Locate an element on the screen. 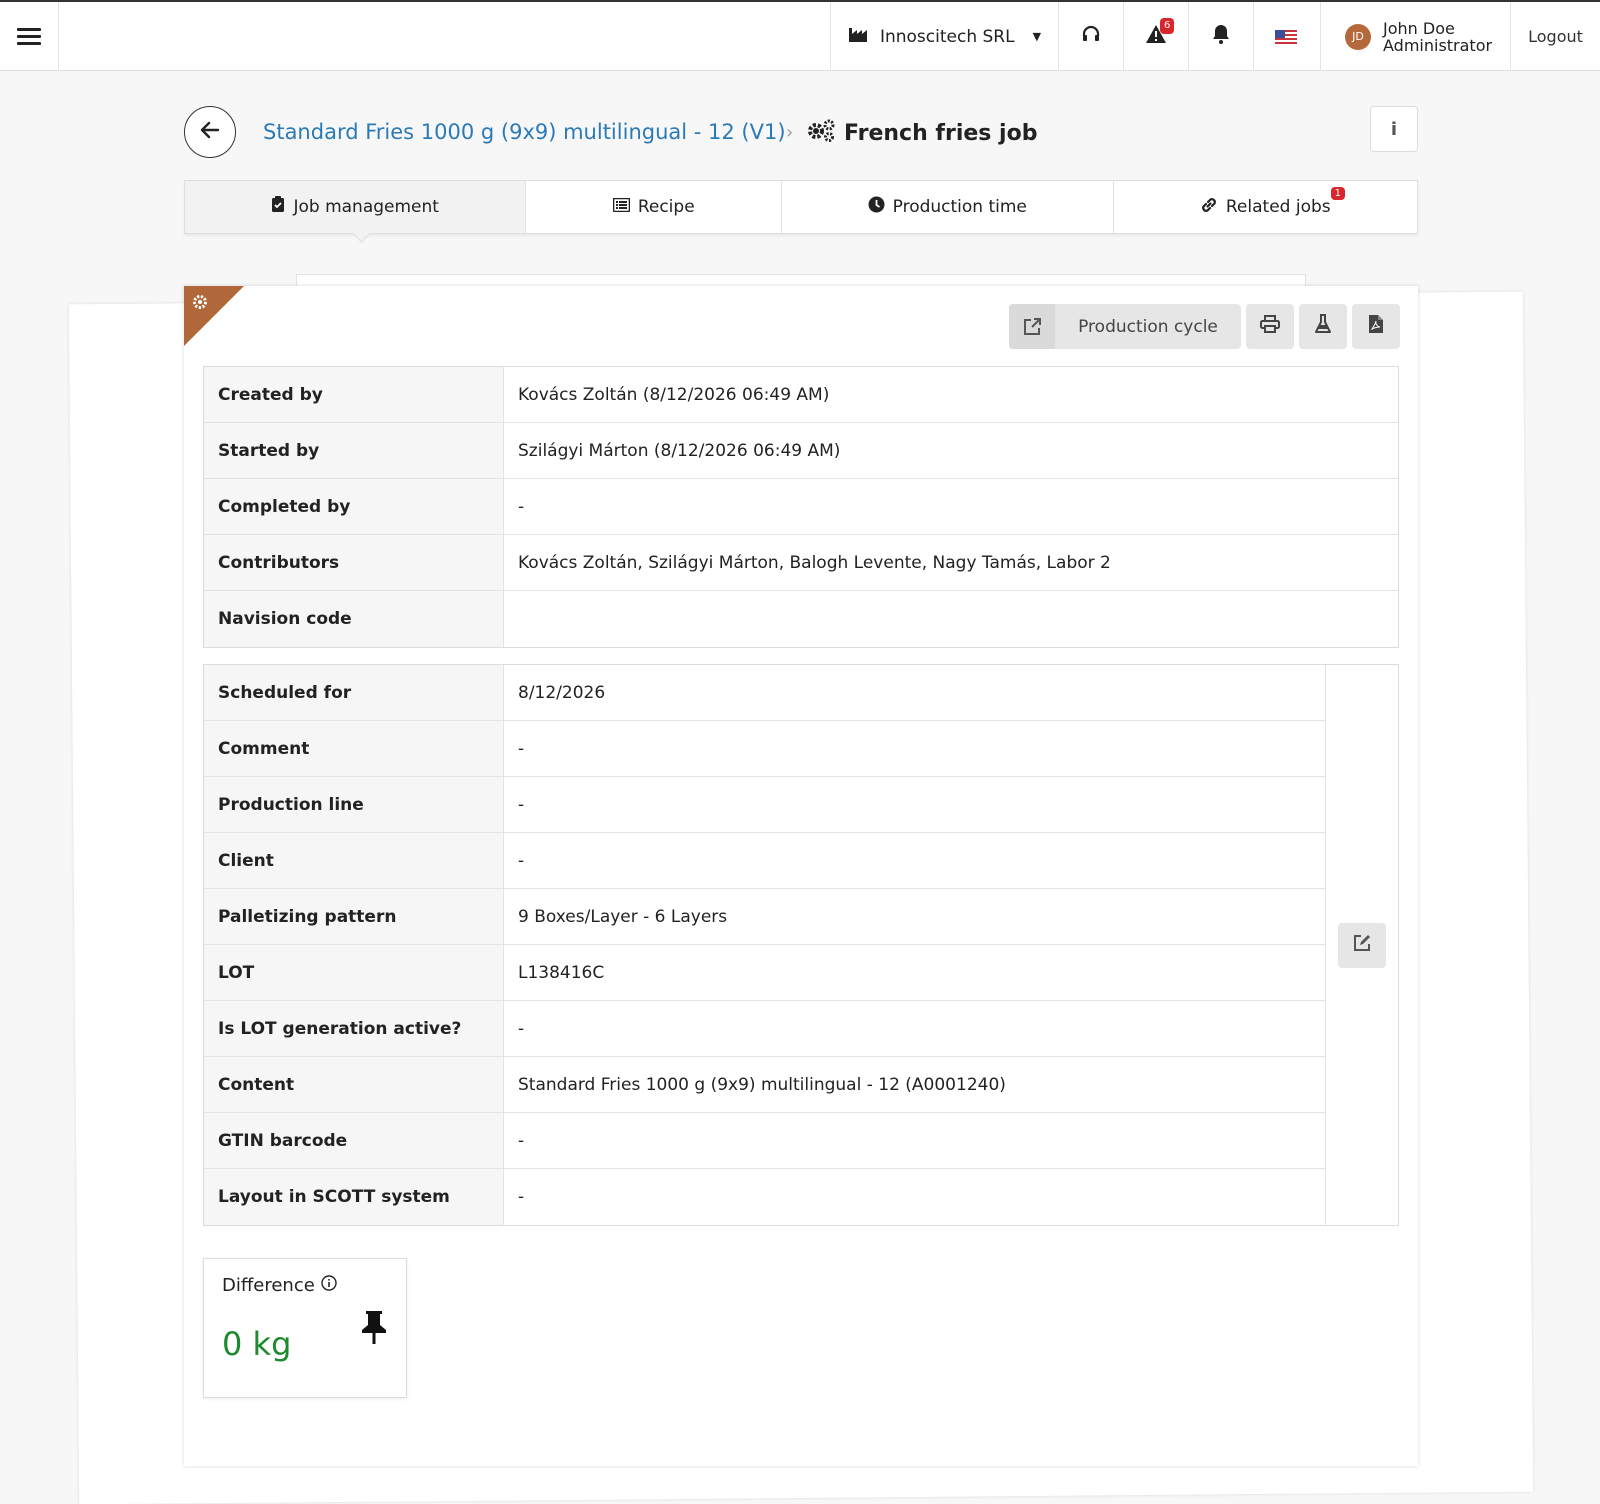 The width and height of the screenshot is (1600, 1504). printer-icon is located at coordinates (1270, 326).